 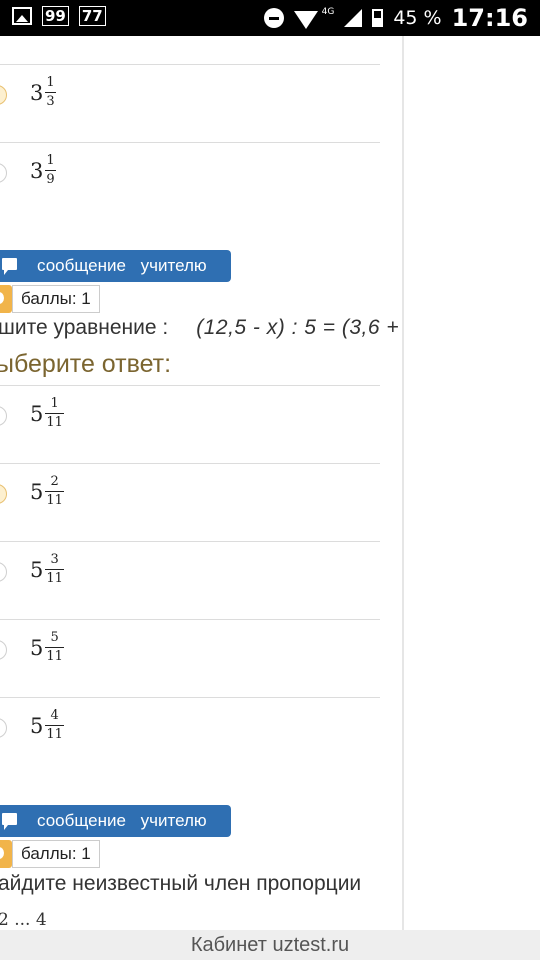 I want to click on answer-option-prev-1: 3 13, so click(x=43, y=92).